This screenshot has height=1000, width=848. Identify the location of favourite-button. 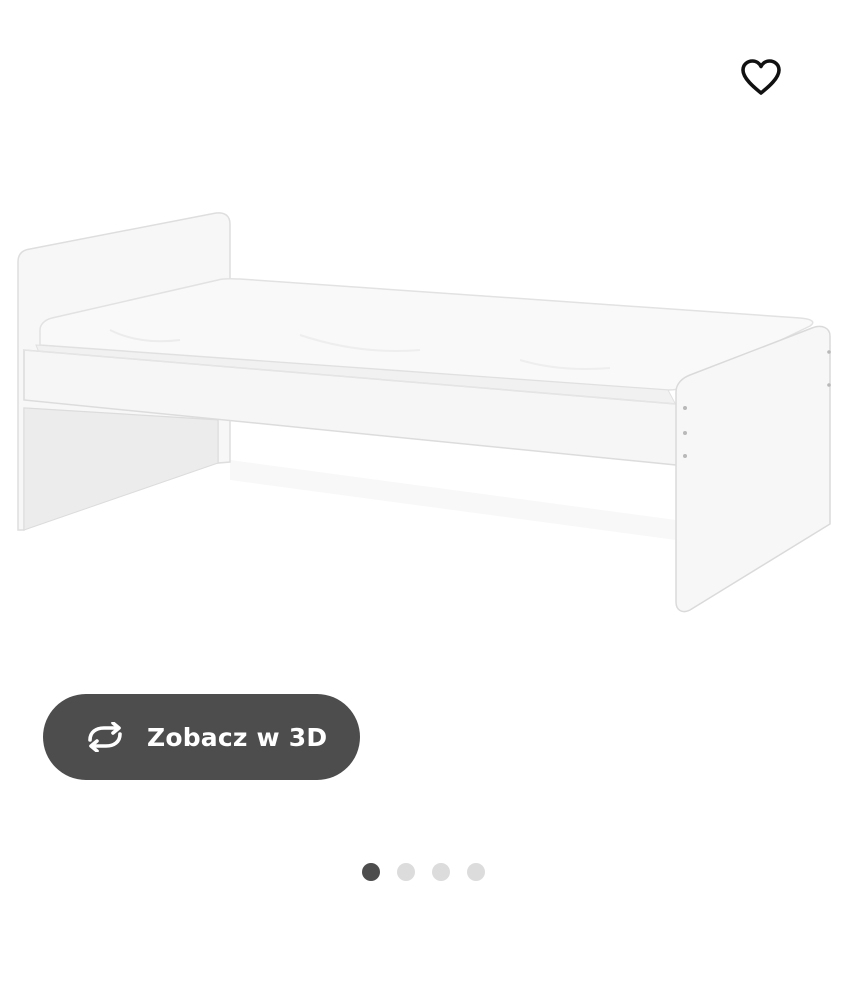
(761, 77).